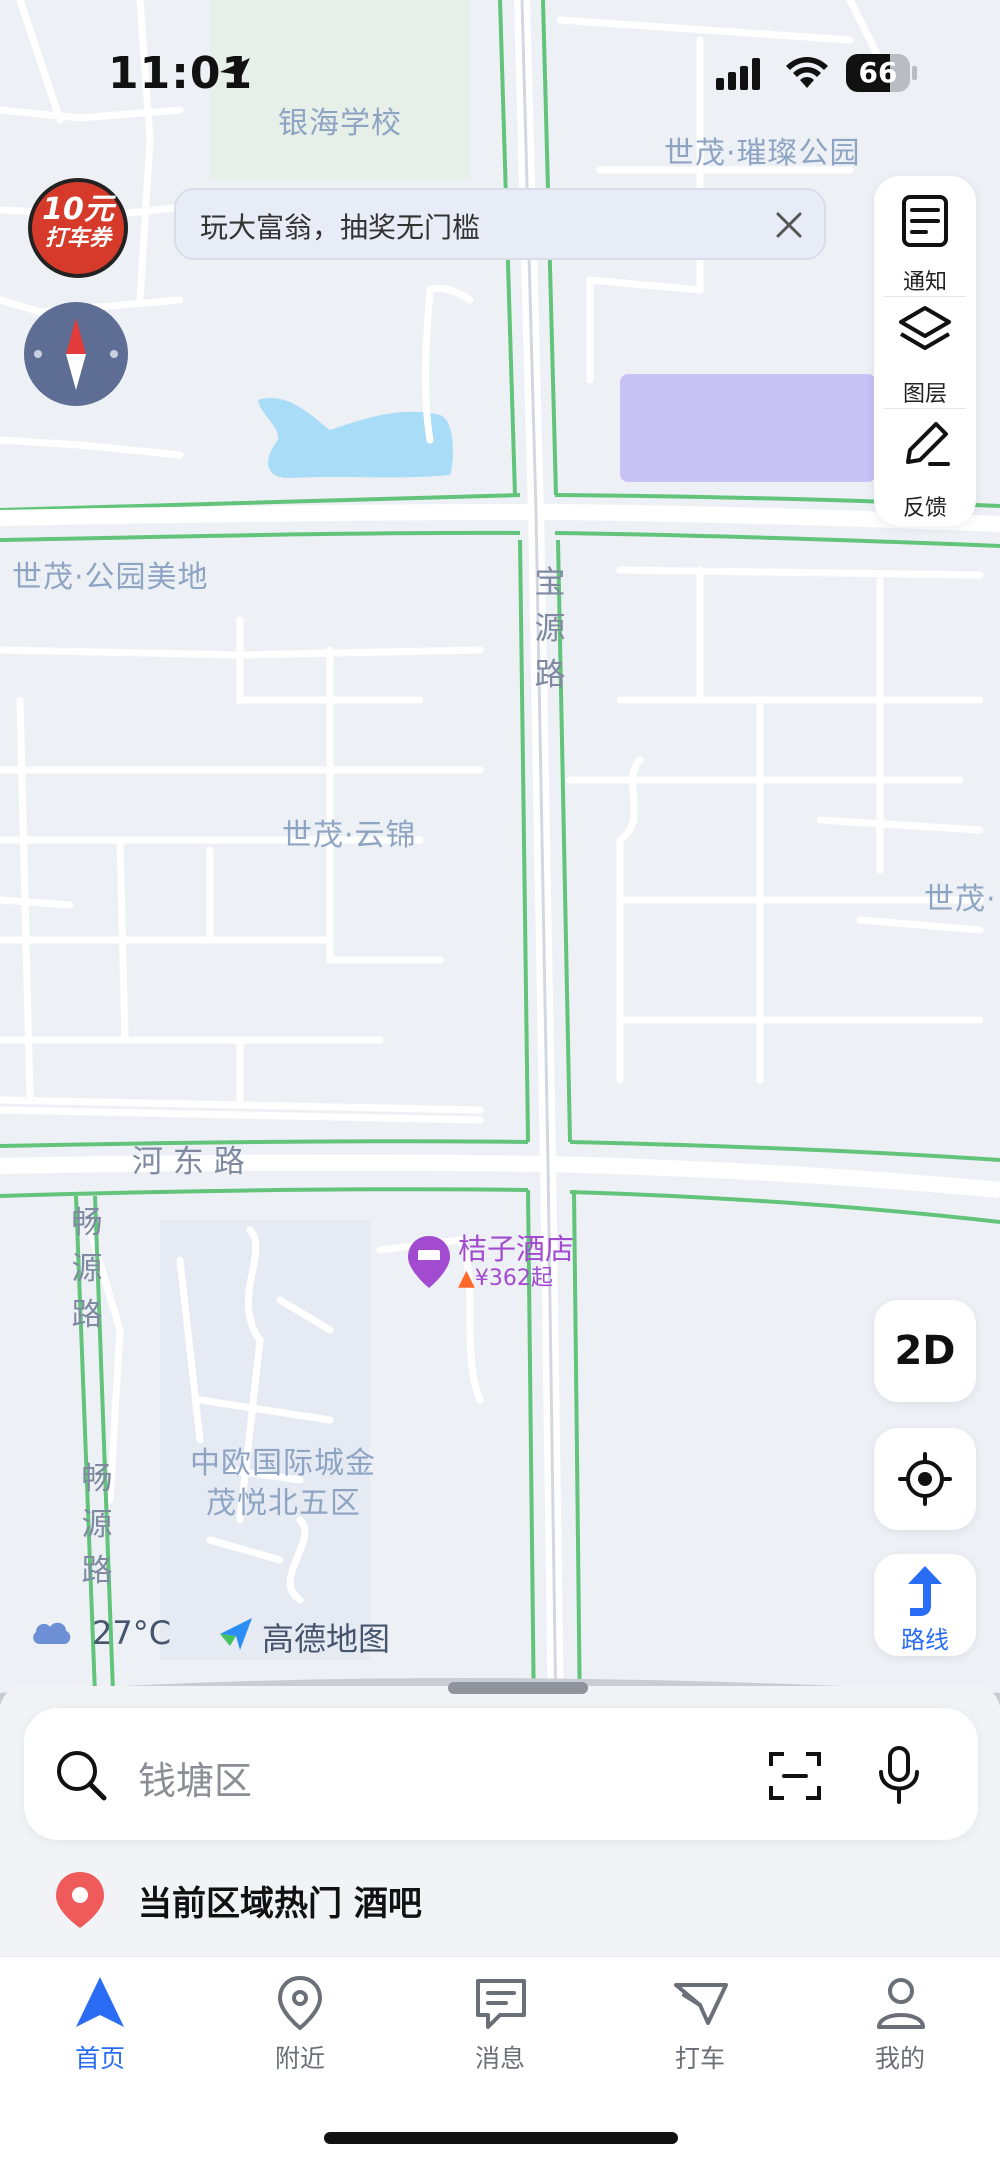 The width and height of the screenshot is (1000, 2169). I want to click on map-label-gongyuan-meidi: 世茂·公园美地, so click(110, 577).